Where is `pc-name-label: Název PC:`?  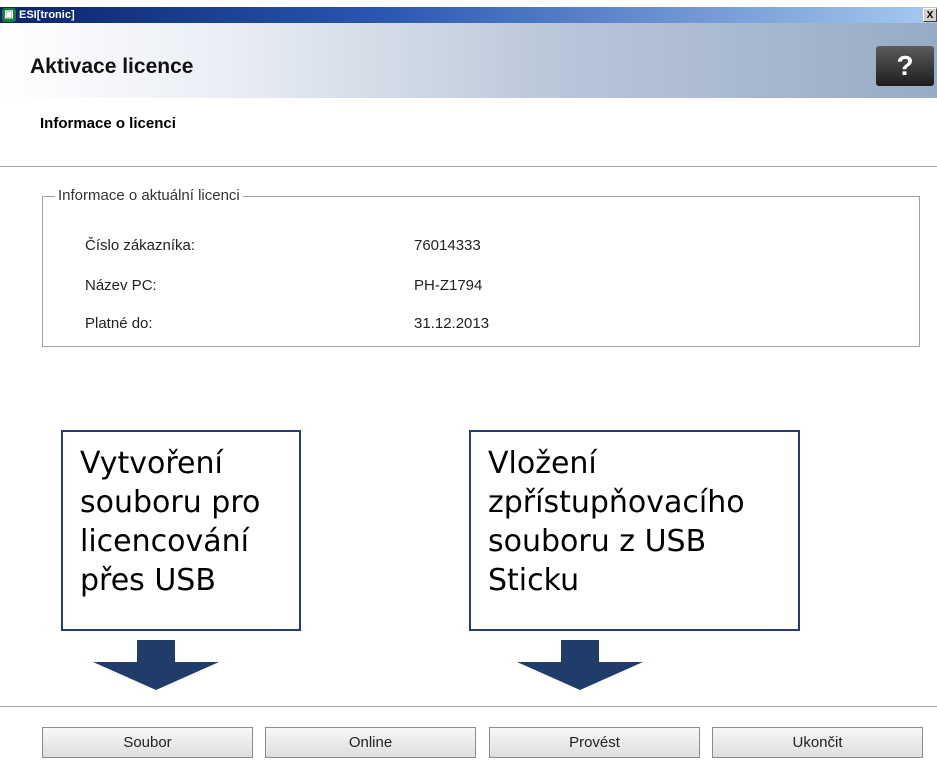
pc-name-label: Název PC: is located at coordinates (121, 285).